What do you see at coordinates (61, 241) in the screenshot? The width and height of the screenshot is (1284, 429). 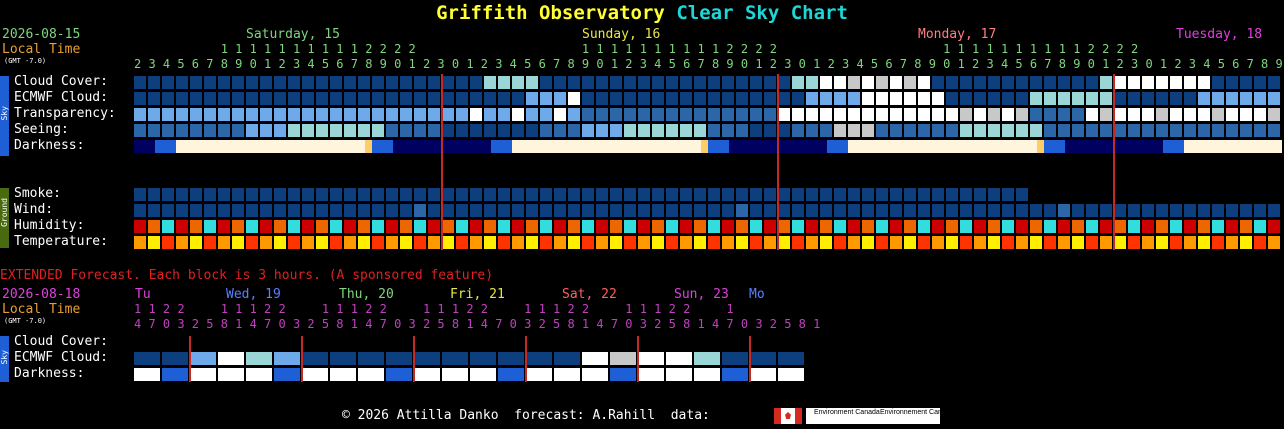 I see `row-label-temperature: Temperature:` at bounding box center [61, 241].